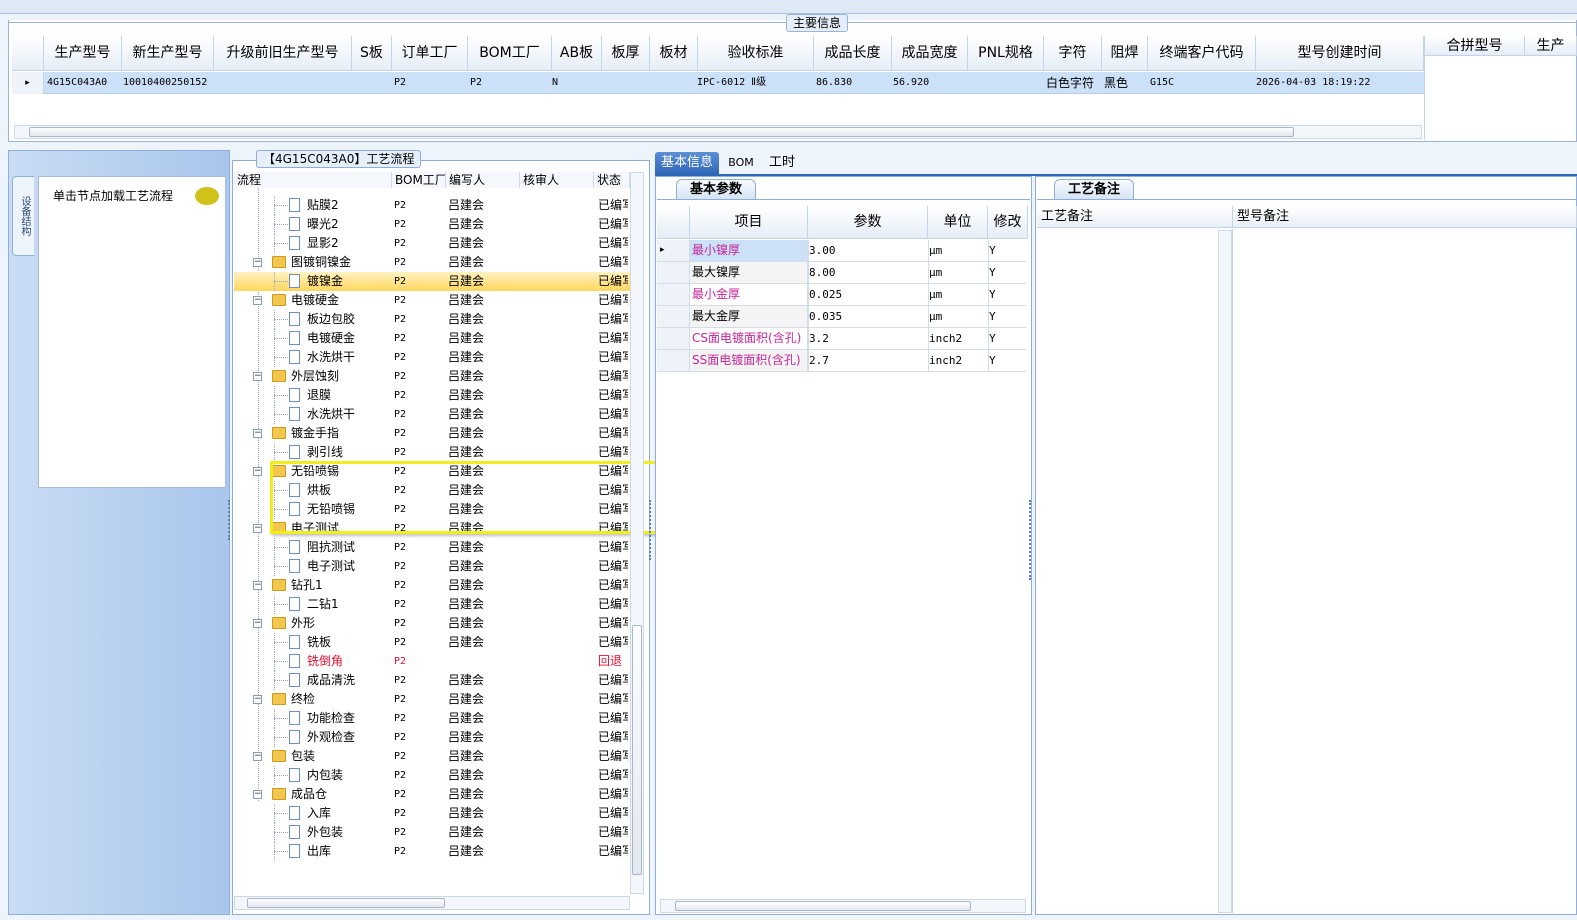 This screenshot has height=920, width=1577. I want to click on tree-row: 外观检查 P2 吕建会 已编写, so click(432, 737).